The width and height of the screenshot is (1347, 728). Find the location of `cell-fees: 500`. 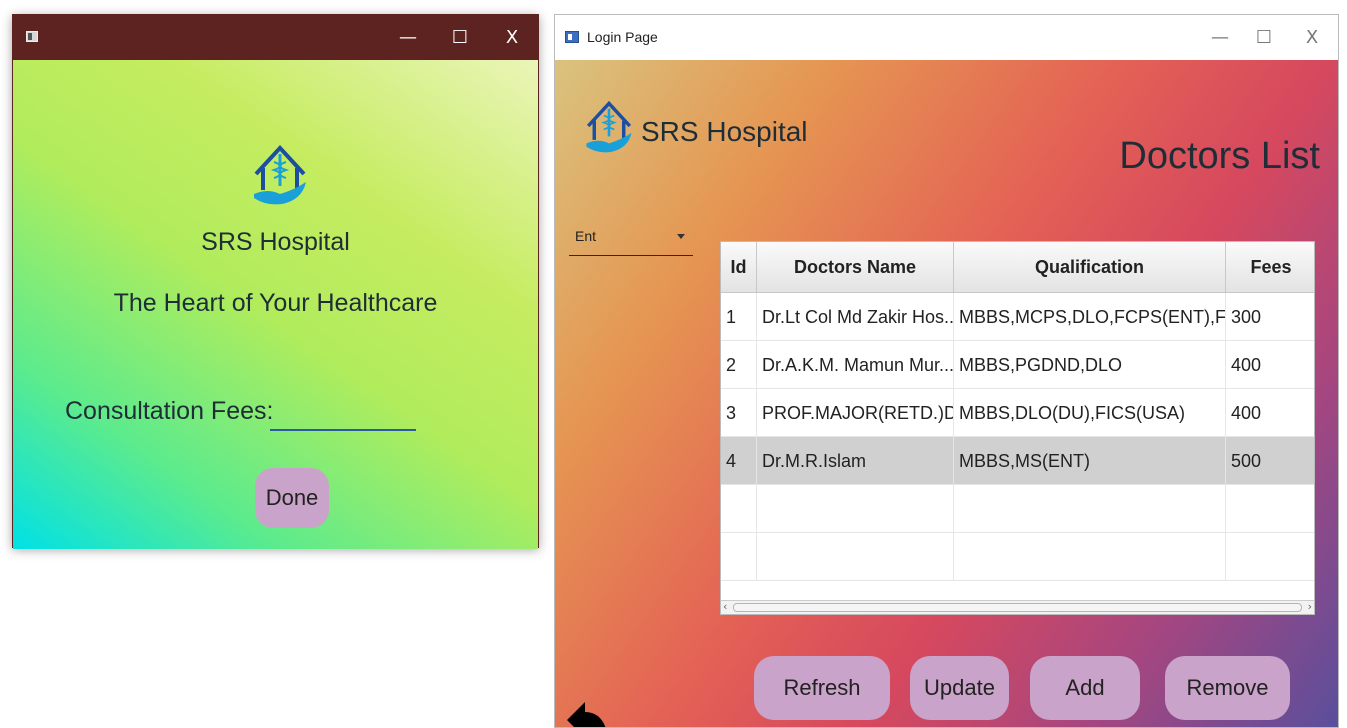

cell-fees: 500 is located at coordinates (1246, 461).